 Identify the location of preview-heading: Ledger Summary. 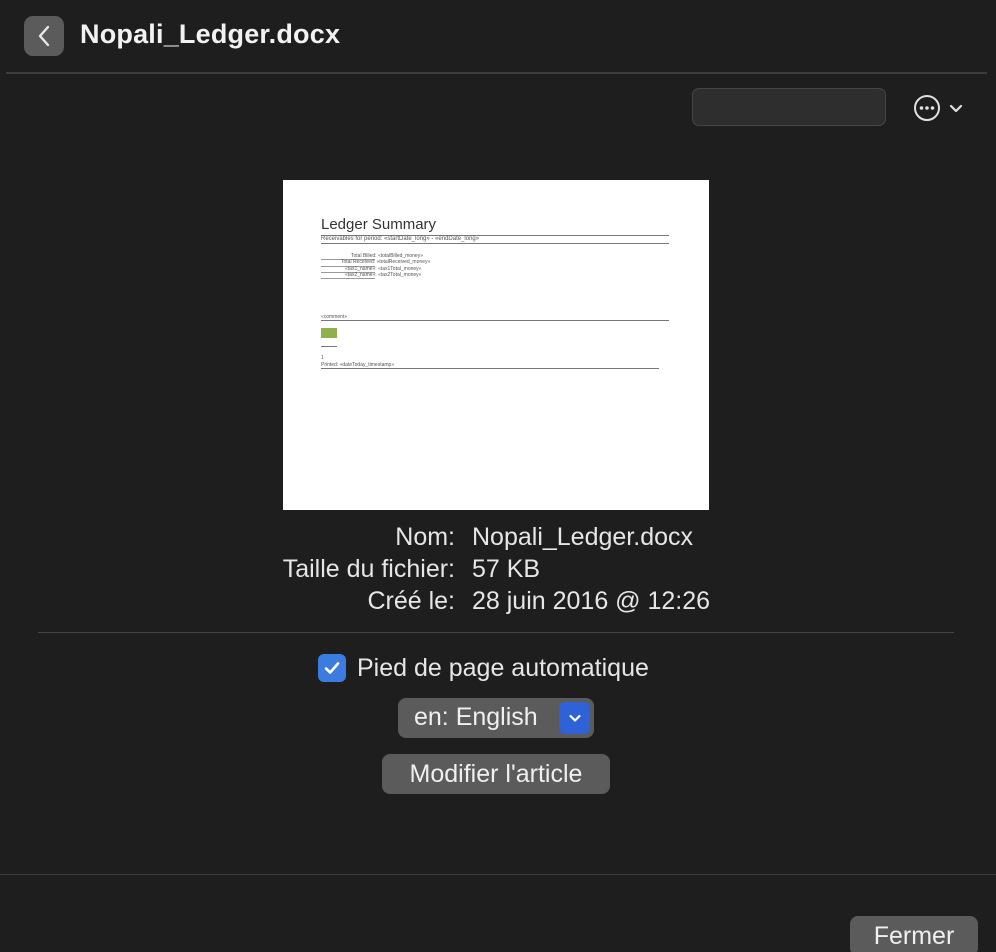
(379, 224).